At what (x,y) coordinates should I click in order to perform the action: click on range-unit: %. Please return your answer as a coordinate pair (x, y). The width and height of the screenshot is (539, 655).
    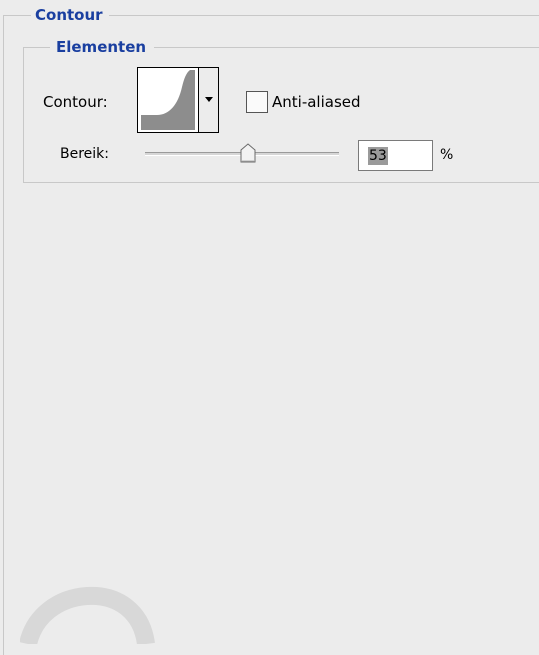
    Looking at the image, I should click on (447, 155).